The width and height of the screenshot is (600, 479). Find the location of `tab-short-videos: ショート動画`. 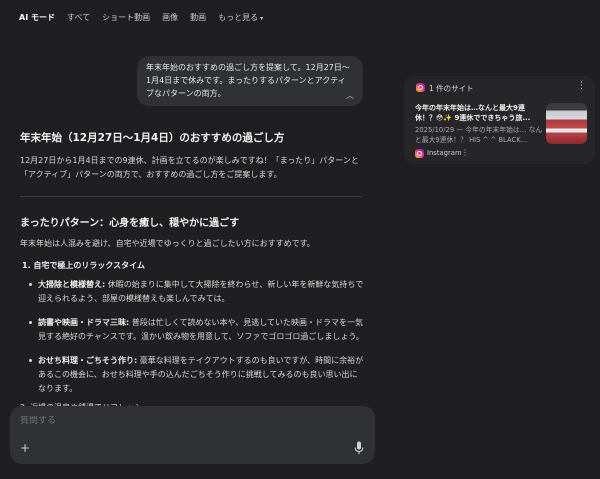

tab-short-videos: ショート動画 is located at coordinates (126, 17).